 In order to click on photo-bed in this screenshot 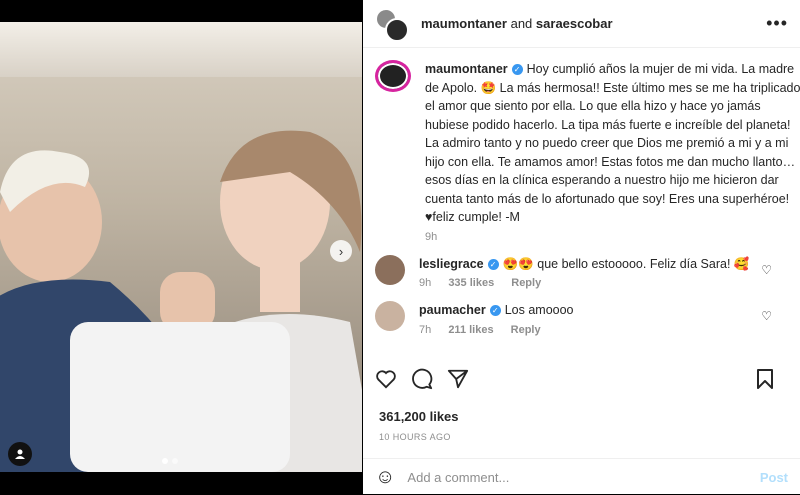, I will do `click(180, 397)`.